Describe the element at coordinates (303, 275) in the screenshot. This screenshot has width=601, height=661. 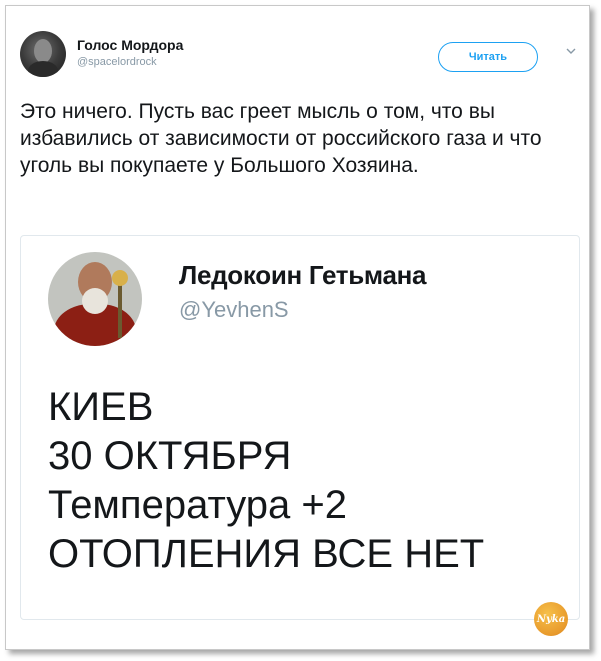
I see `quoted-display-name: Ледокоин Гетьмана` at that location.